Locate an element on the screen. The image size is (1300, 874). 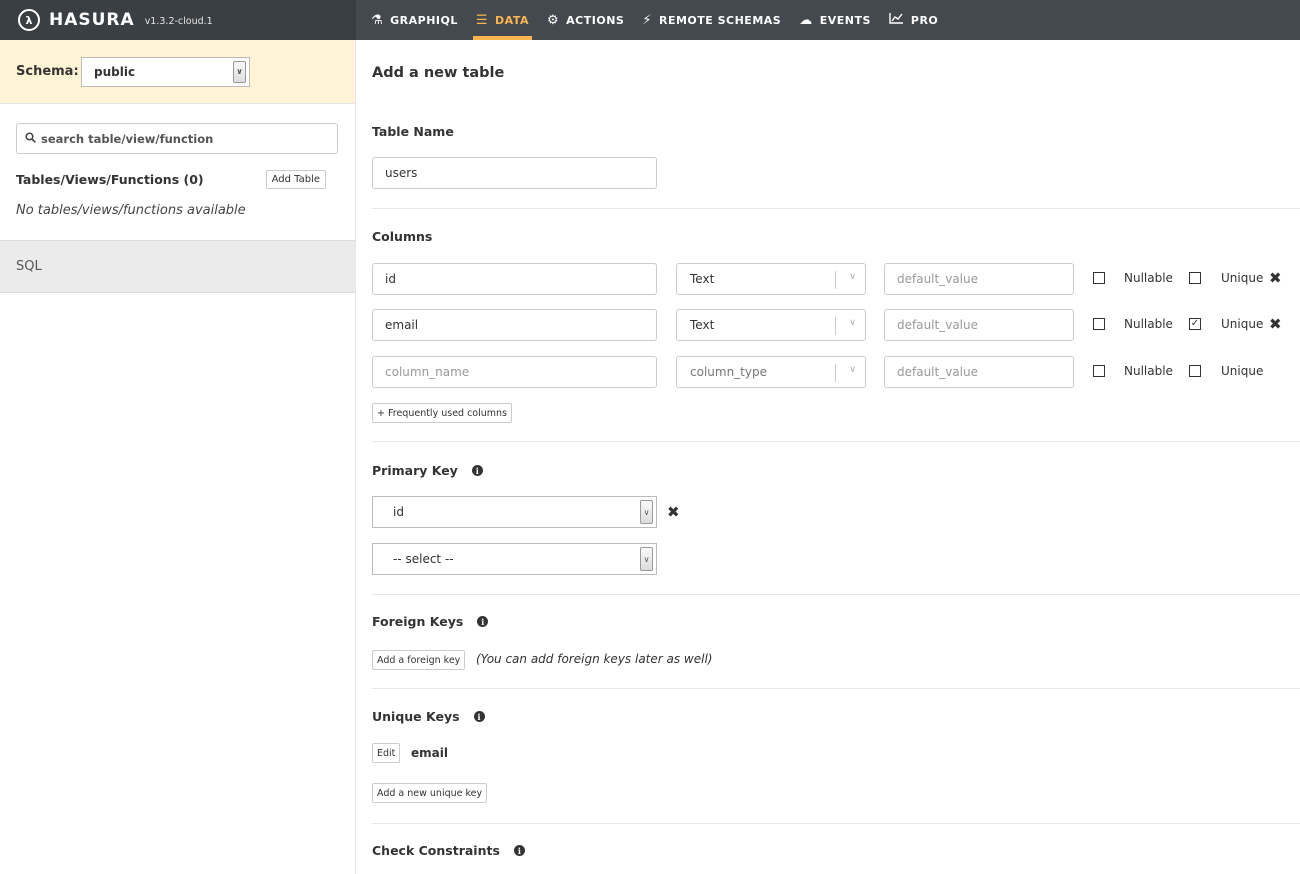
nav-remote-schemas: ⚡ REMOTE SCHEMAS is located at coordinates (711, 20).